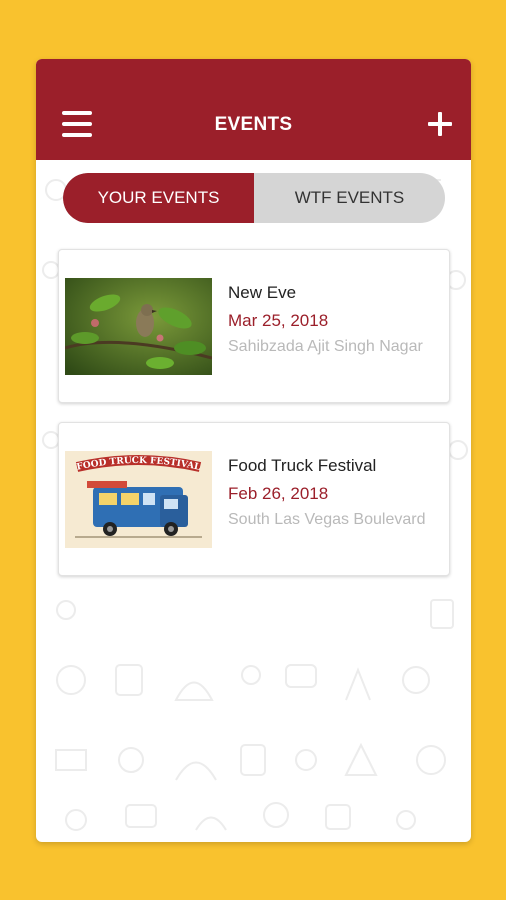  What do you see at coordinates (278, 493) in the screenshot?
I see `event-date: Feb 26, 2018` at bounding box center [278, 493].